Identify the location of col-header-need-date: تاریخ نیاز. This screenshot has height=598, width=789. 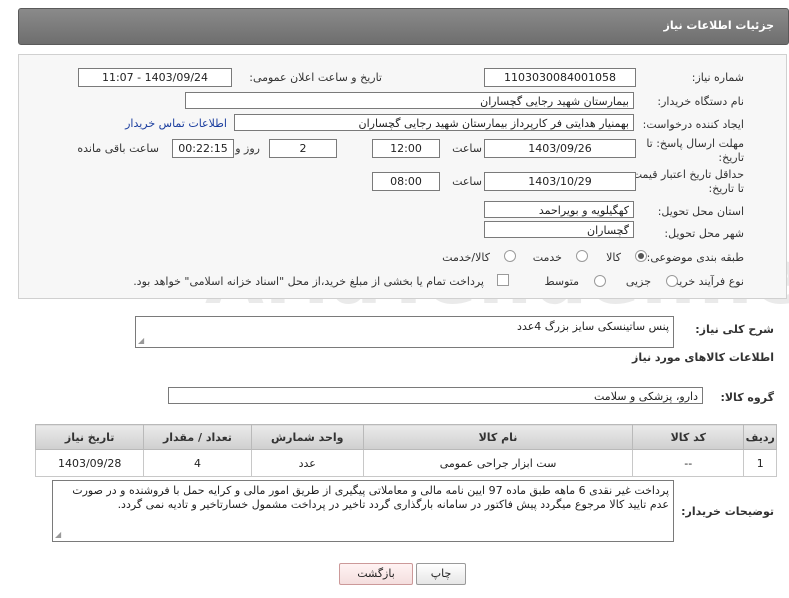
(89, 437).